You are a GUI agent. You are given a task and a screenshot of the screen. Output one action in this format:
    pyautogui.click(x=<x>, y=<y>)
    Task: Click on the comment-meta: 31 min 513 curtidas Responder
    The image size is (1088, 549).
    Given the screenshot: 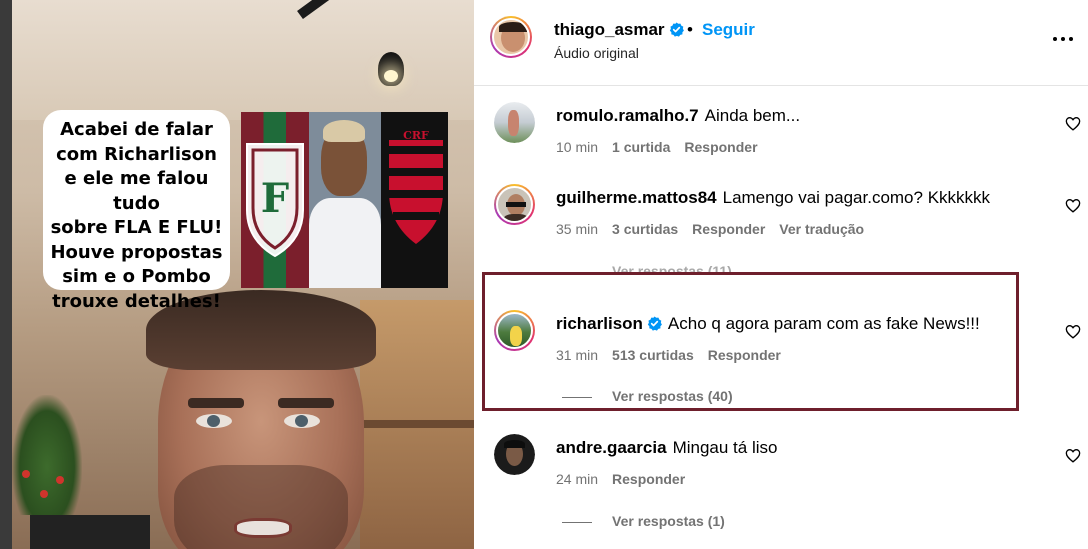 What is the action you would take?
    pyautogui.click(x=675, y=355)
    